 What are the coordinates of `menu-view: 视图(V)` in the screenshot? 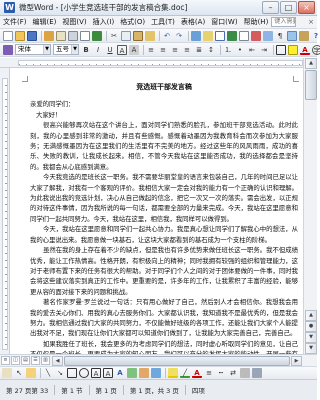 It's located at (74, 22).